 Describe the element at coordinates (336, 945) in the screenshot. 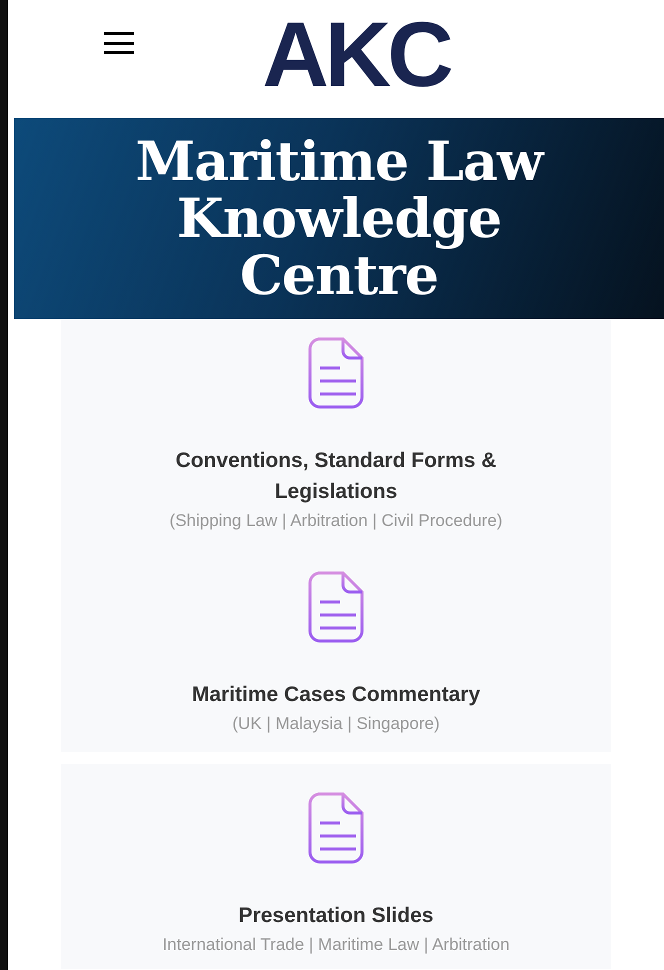

I see `category-subtitle: International Trade | Maritime Law | Arbitration` at that location.